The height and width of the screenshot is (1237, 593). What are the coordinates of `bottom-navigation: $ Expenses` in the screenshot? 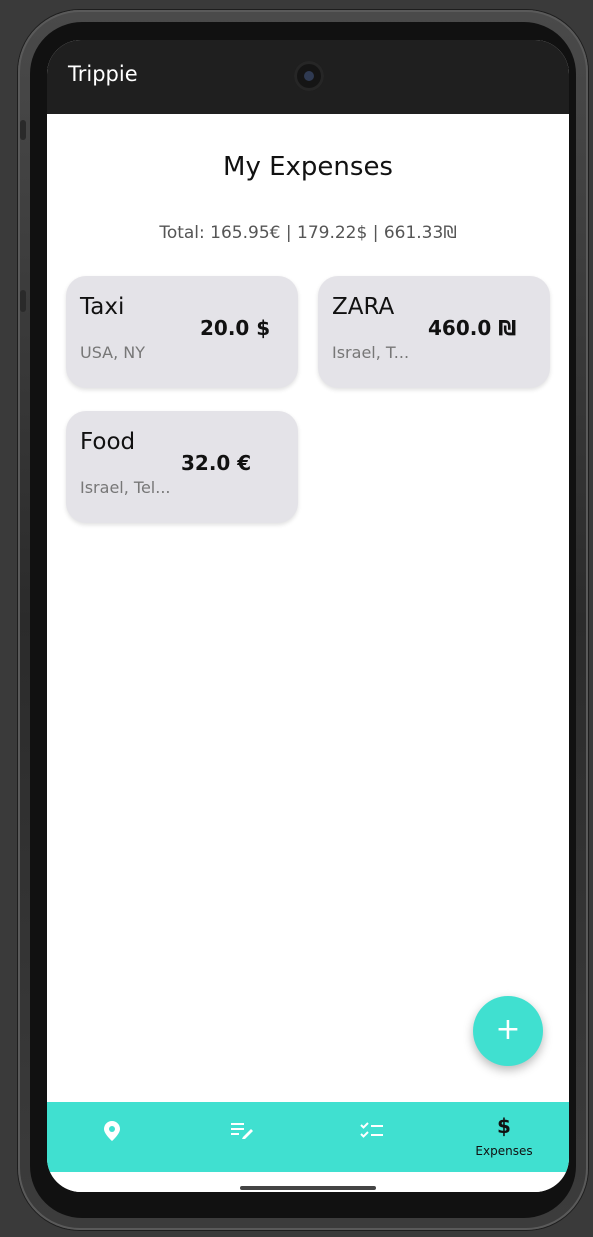 It's located at (308, 1137).